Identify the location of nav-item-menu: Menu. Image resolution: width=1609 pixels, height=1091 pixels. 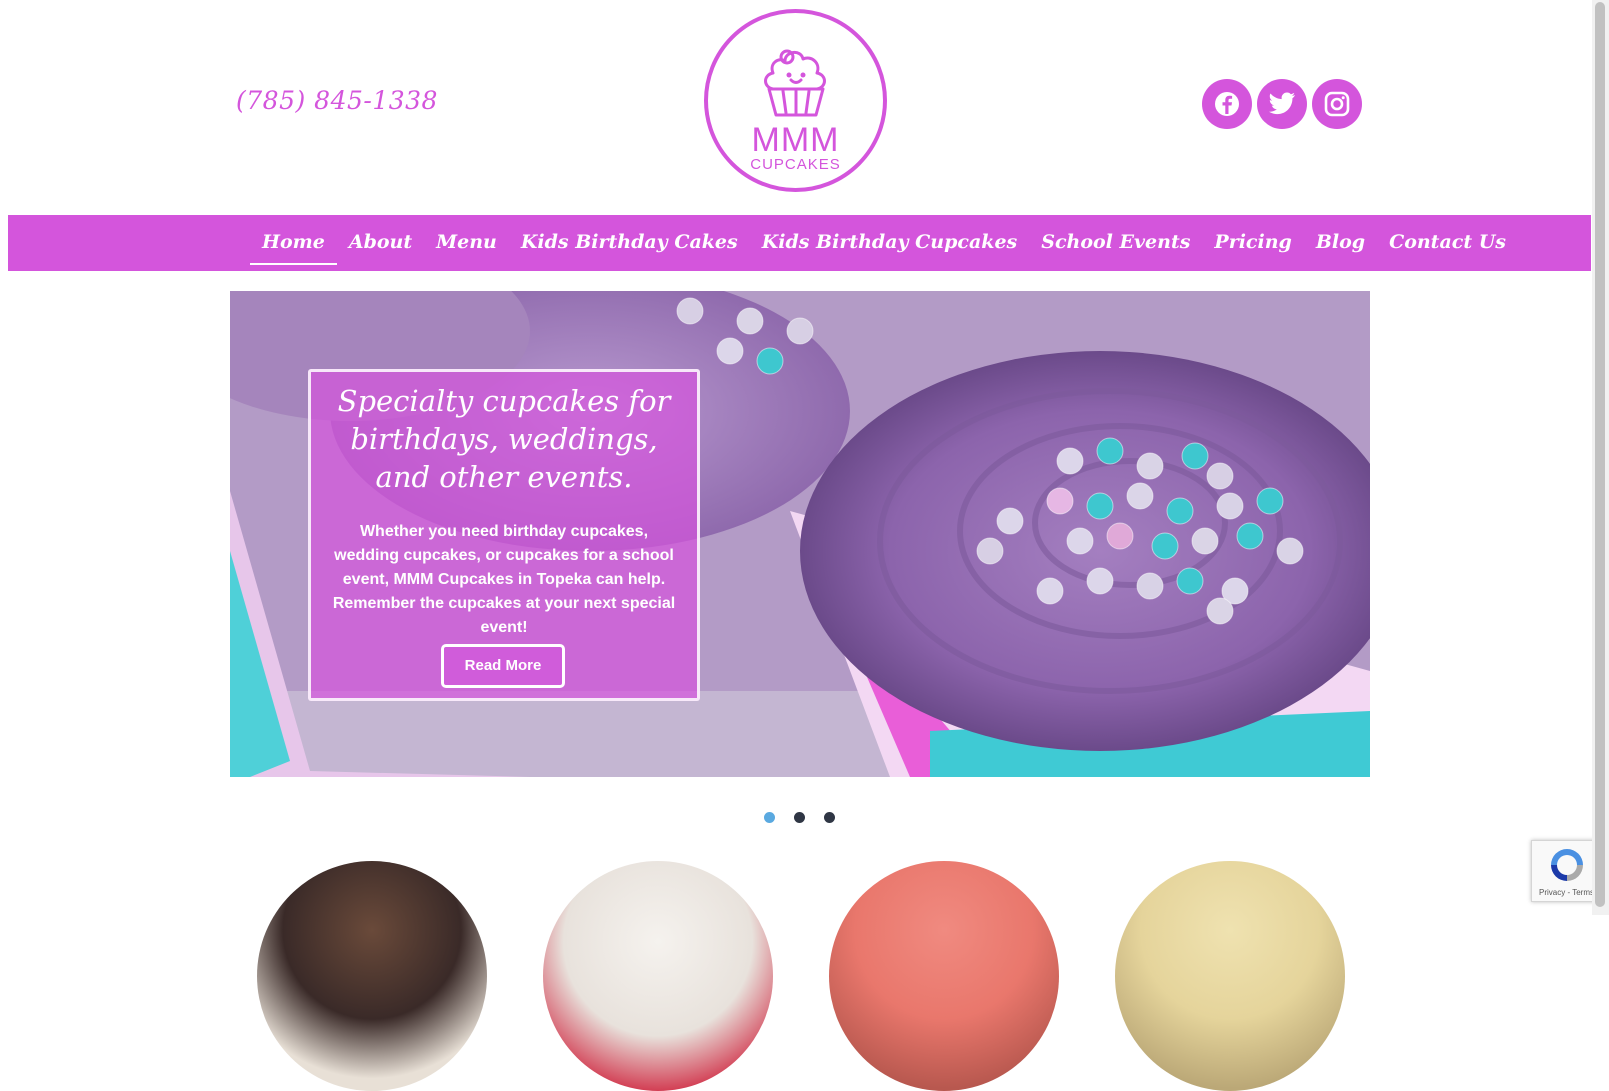
(466, 243).